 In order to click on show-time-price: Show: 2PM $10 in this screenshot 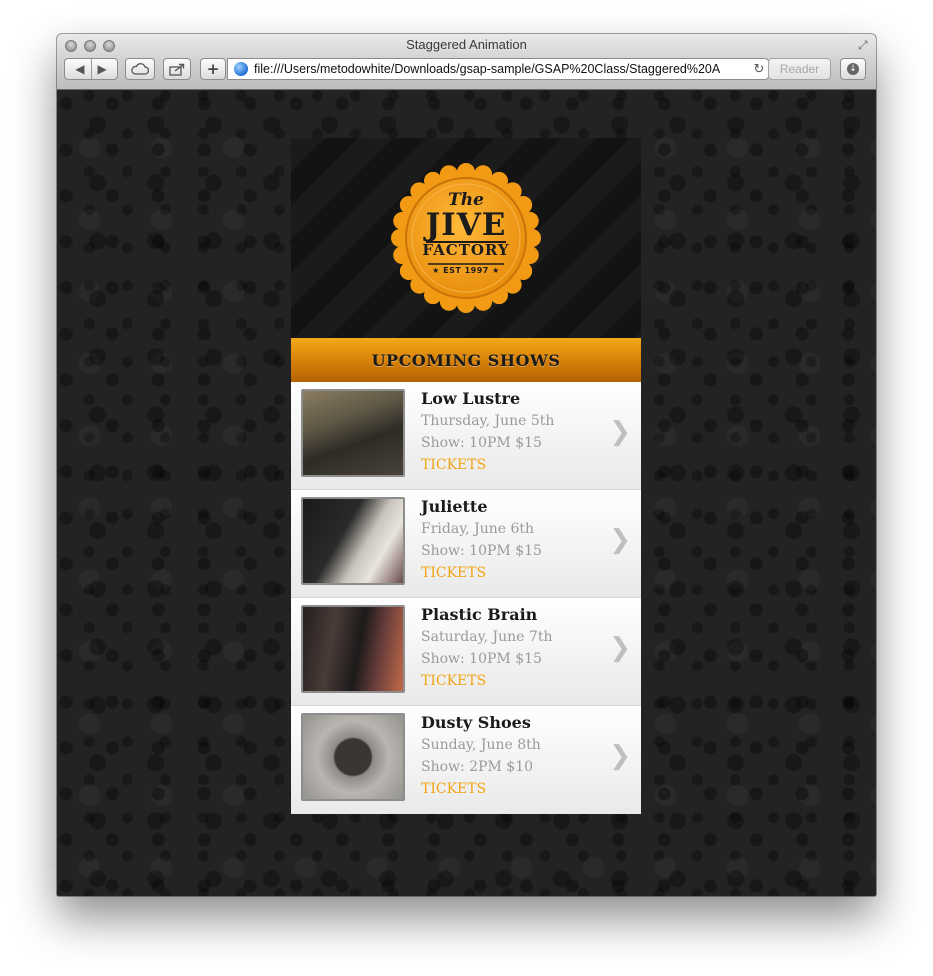, I will do `click(477, 767)`.